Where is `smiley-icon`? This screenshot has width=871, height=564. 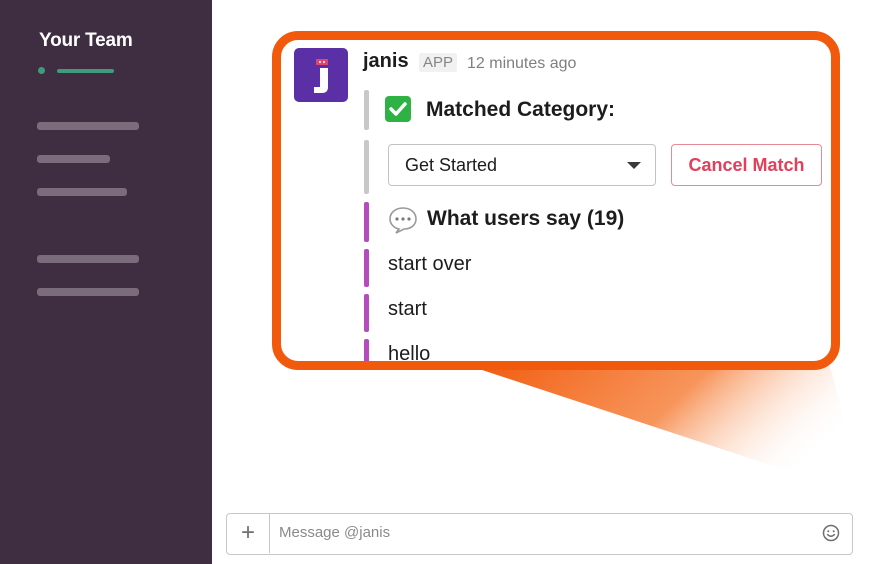 smiley-icon is located at coordinates (831, 533).